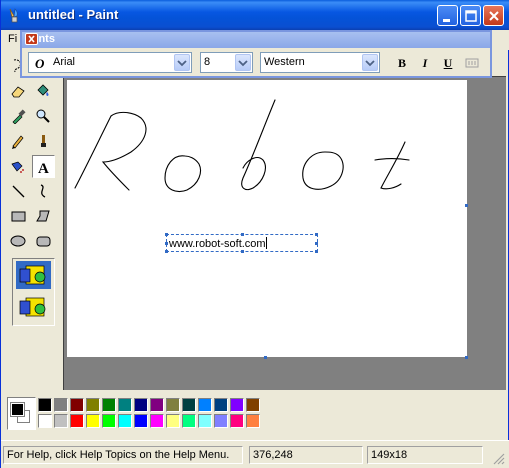 The image size is (509, 468). I want to click on script-dropdown-button, so click(370, 62).